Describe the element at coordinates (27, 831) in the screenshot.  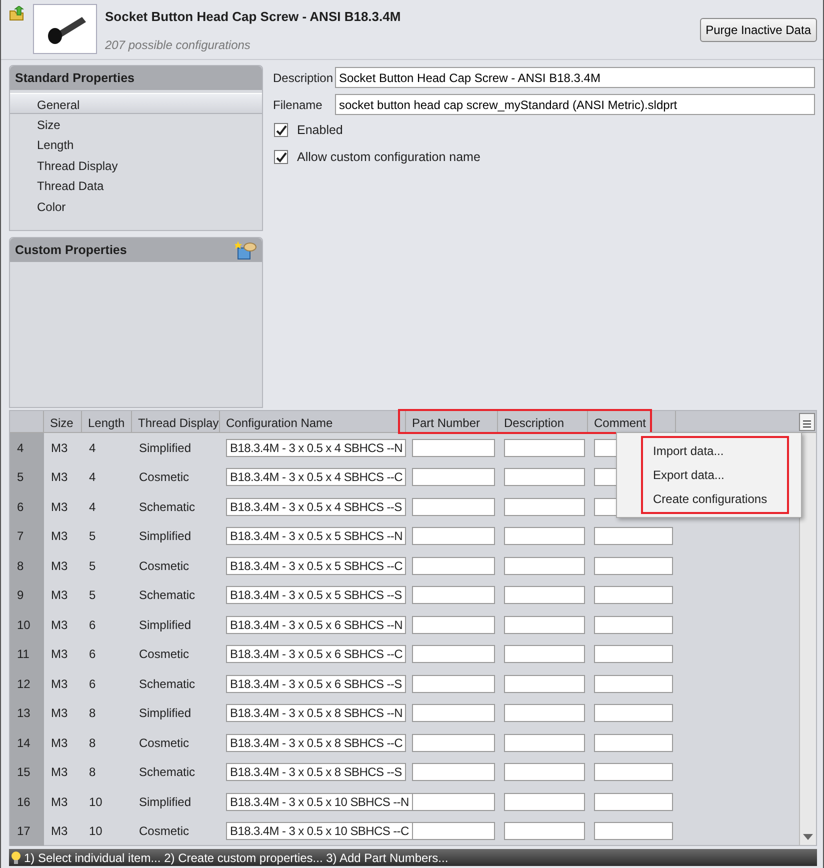
I see `row-number: 17` at that location.